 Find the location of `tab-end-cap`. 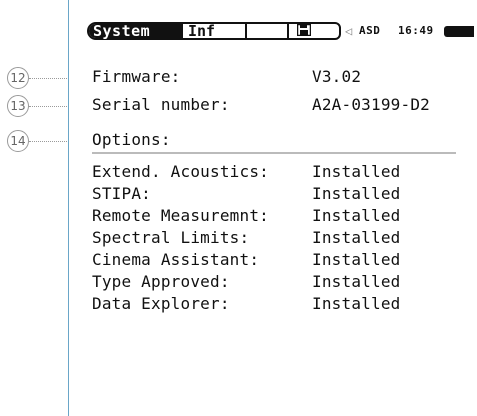

tab-end-cap is located at coordinates (327, 31).